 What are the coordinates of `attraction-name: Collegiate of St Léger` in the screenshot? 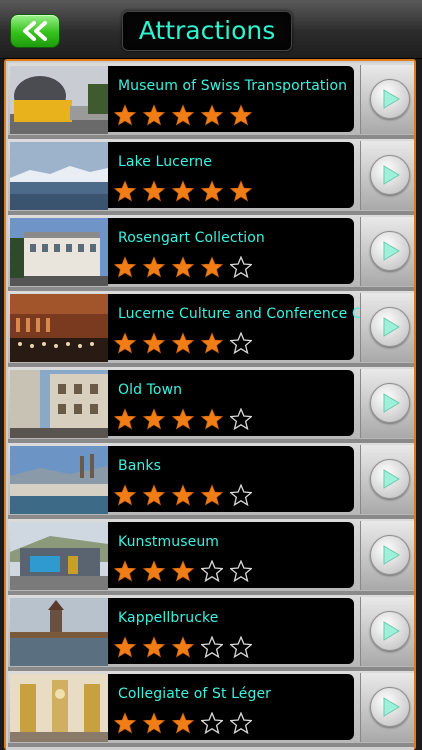 It's located at (195, 694).